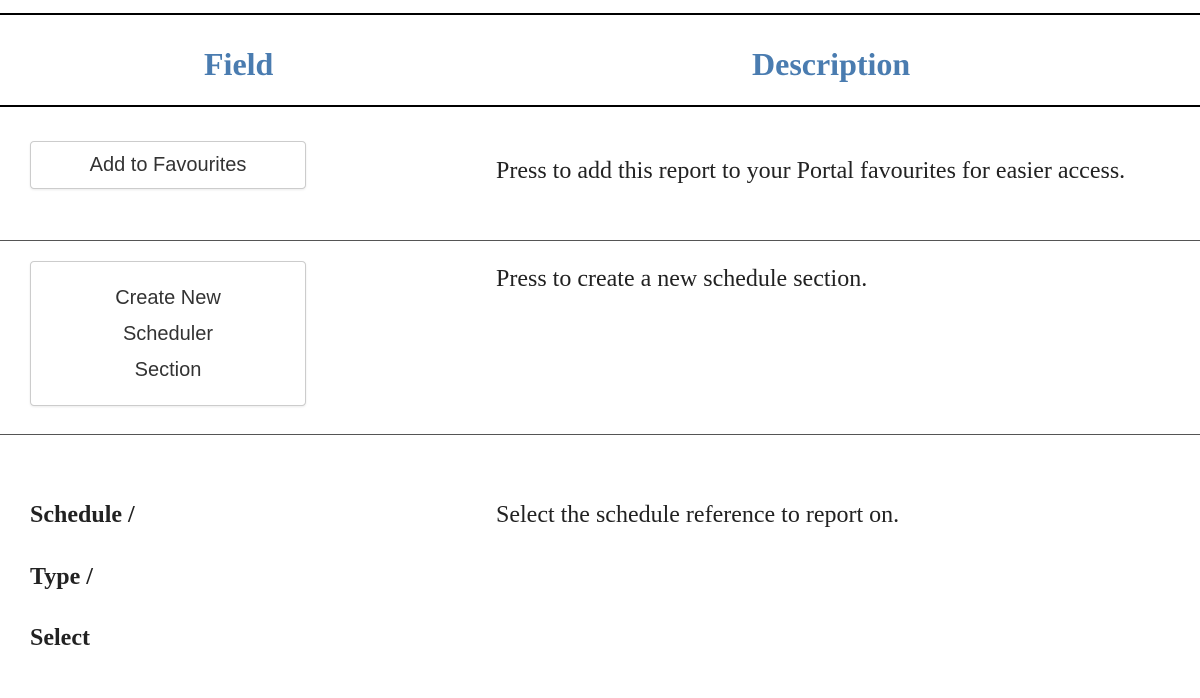  What do you see at coordinates (60, 638) in the screenshot?
I see `field-label-select: Select` at bounding box center [60, 638].